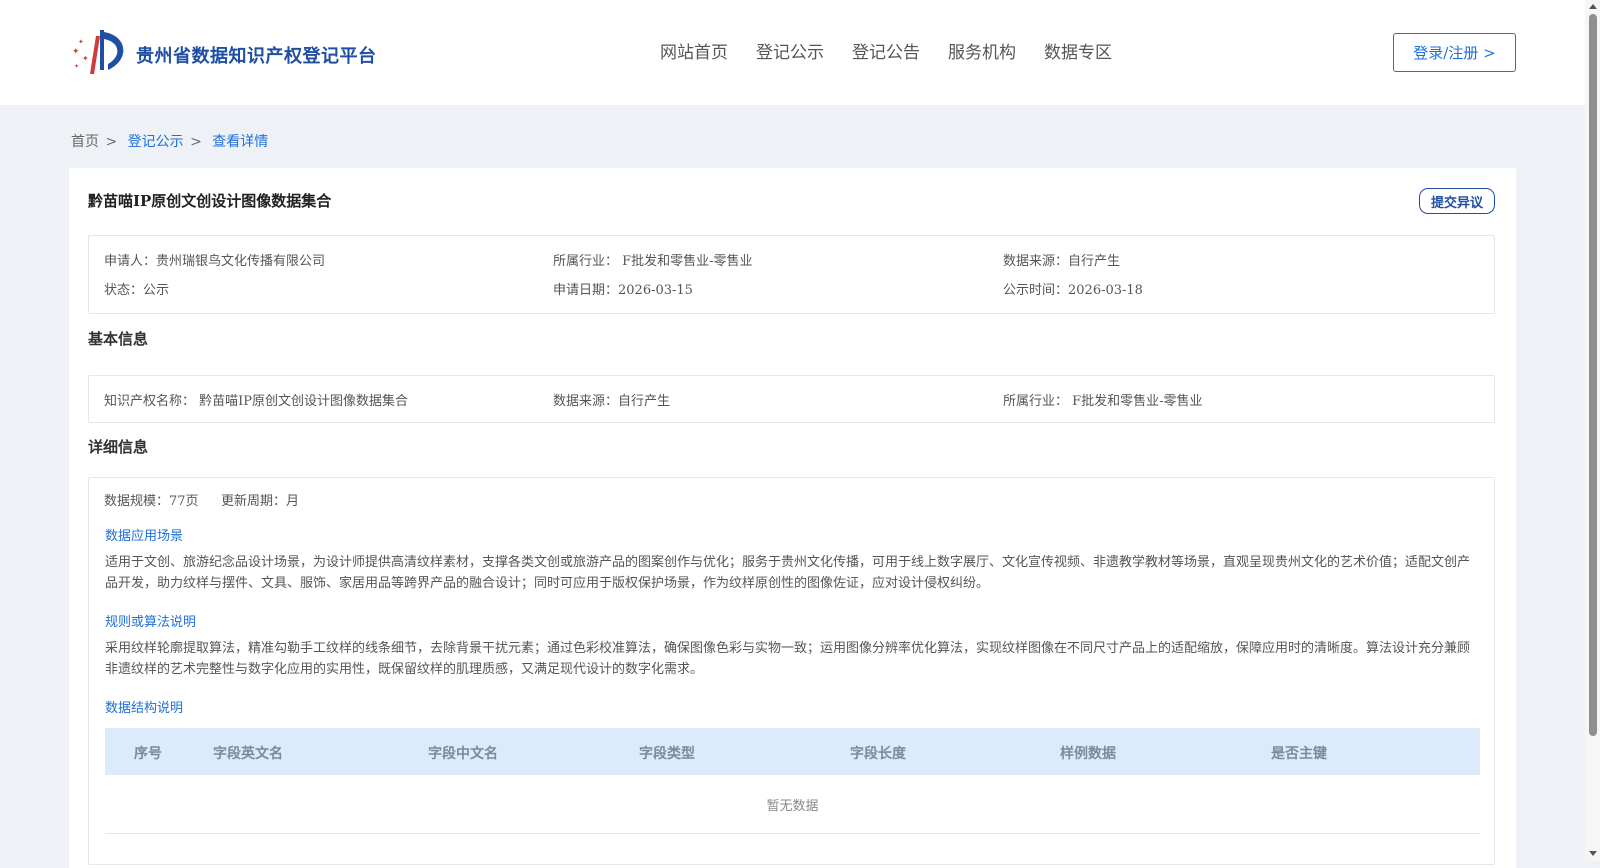 This screenshot has height=868, width=1600. What do you see at coordinates (215, 261) in the screenshot?
I see `applicant-field: 申请人：贵州瑞银鸟文化传播有限公司` at bounding box center [215, 261].